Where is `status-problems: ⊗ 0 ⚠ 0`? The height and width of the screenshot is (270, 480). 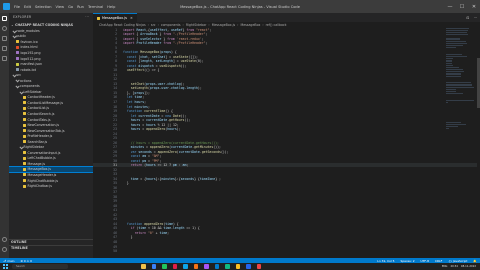
status-problems: ⊗ 0 ⚠ 0 is located at coordinates (25, 261).